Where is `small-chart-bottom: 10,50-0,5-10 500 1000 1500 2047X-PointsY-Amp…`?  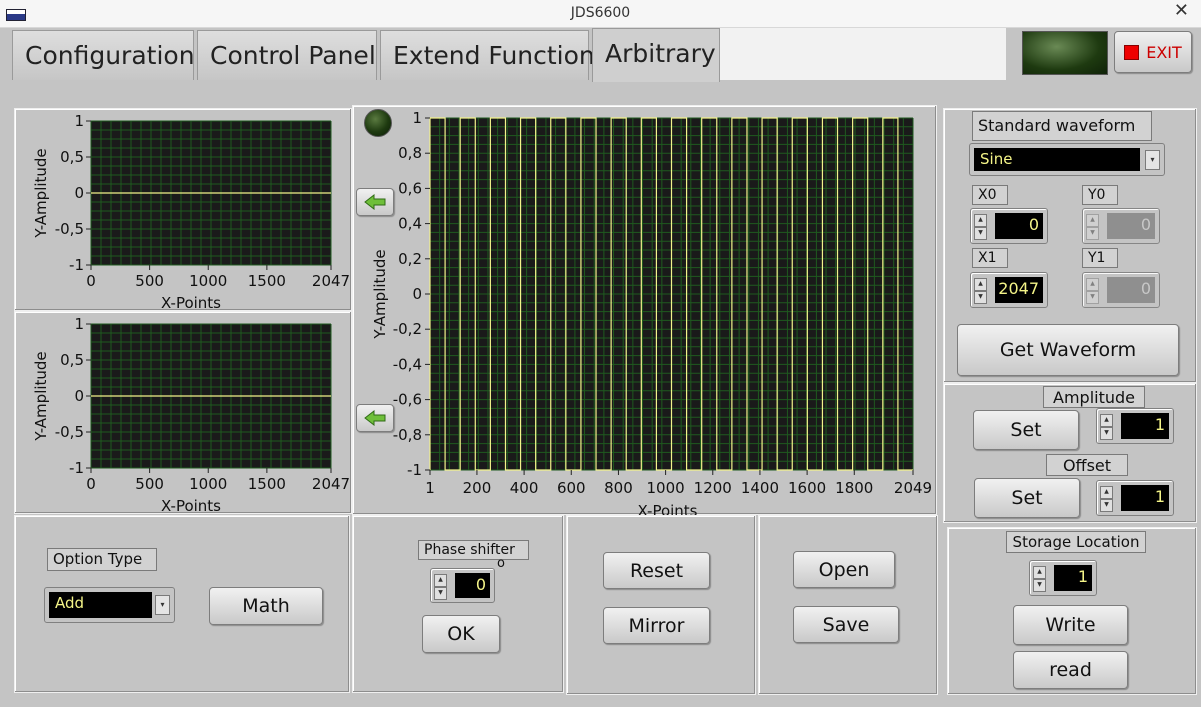
small-chart-bottom: 10,50-0,5-10 500 1000 1500 2047X-PointsY-Amp… is located at coordinates (191, 415).